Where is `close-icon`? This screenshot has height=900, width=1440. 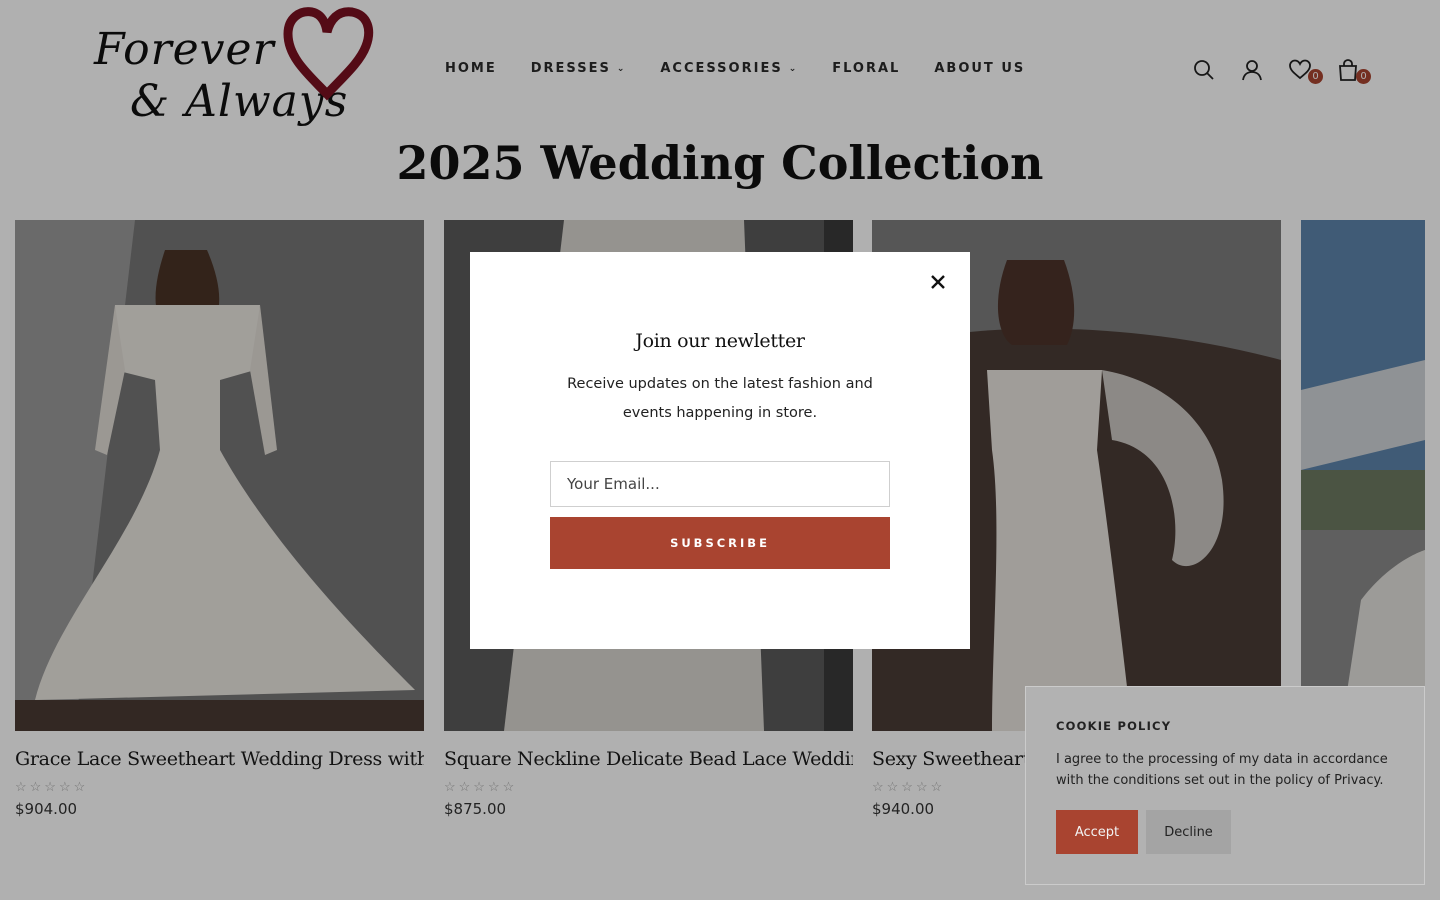
close-icon is located at coordinates (938, 282).